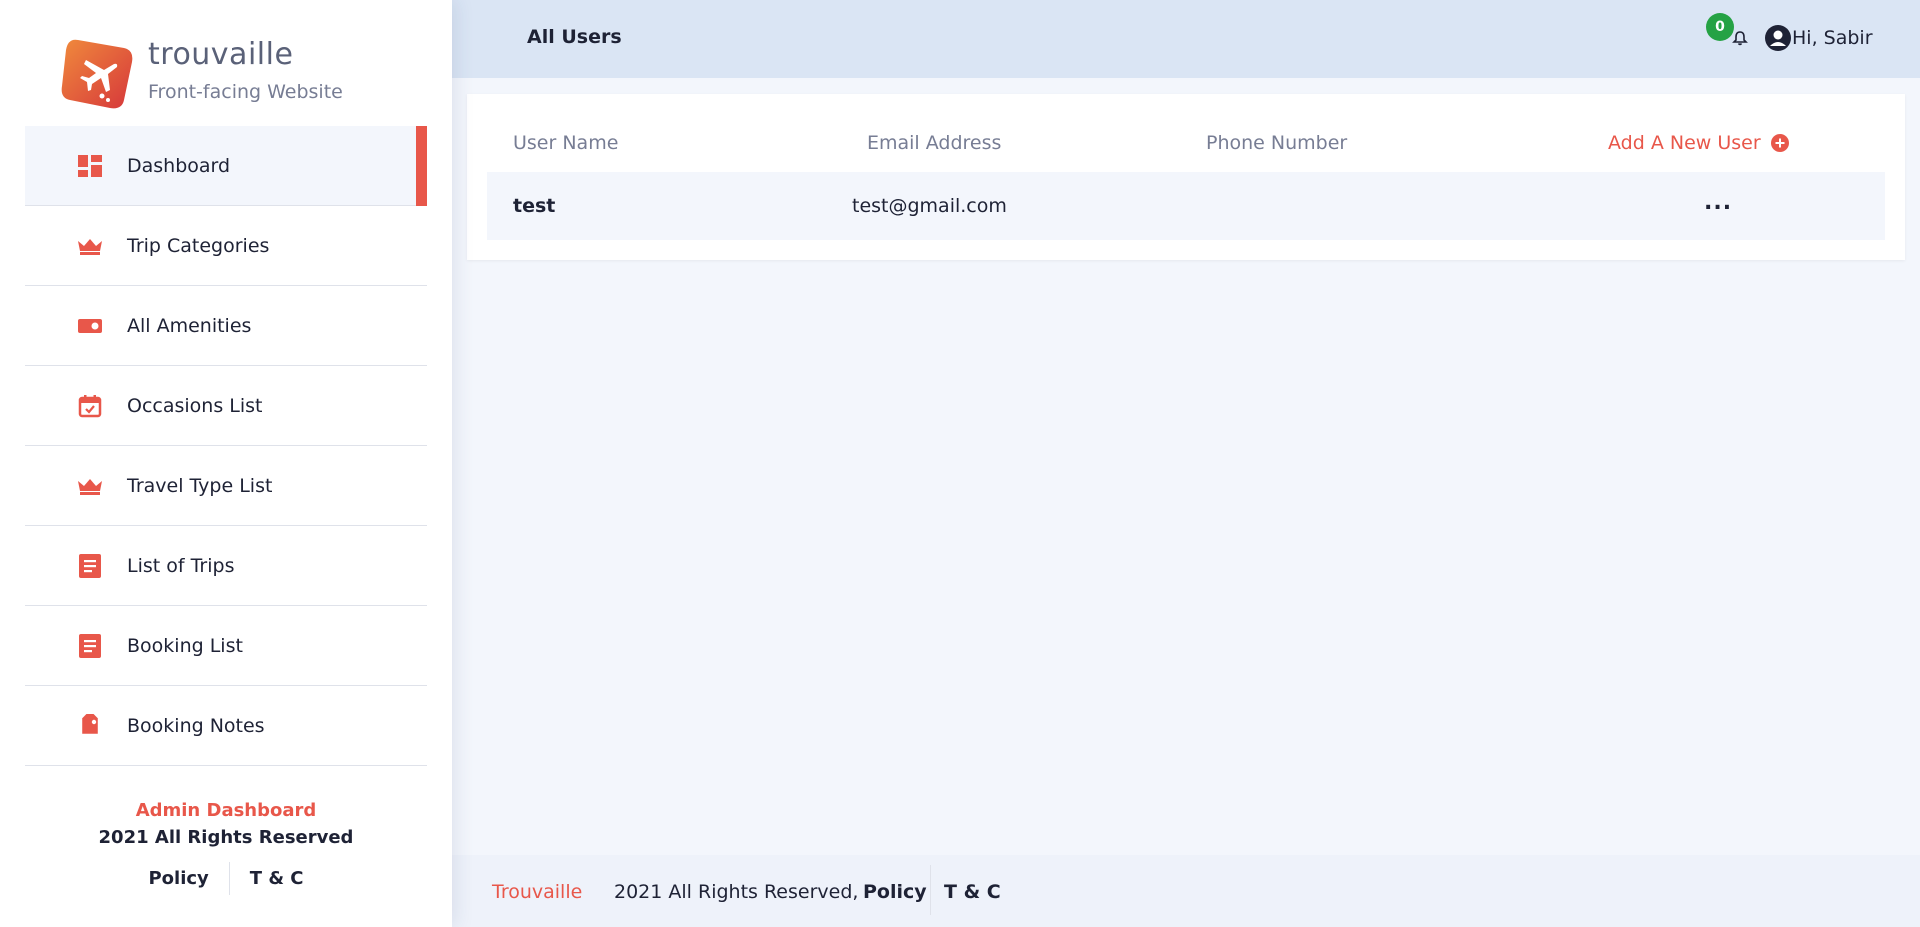 The width and height of the screenshot is (1920, 927). What do you see at coordinates (245, 92) in the screenshot?
I see `brand-subtitle: Front-facing Website` at bounding box center [245, 92].